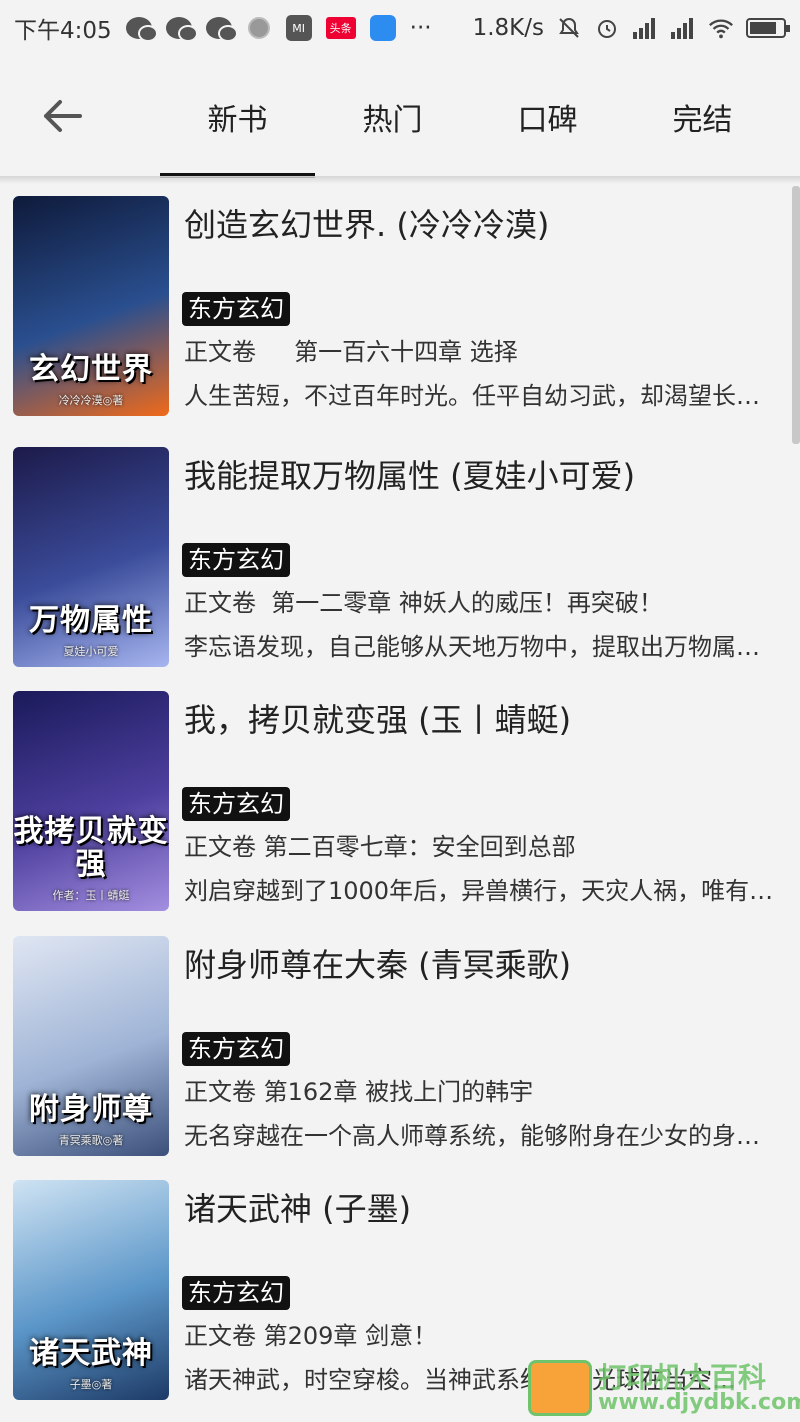 This screenshot has height=1422, width=800. What do you see at coordinates (237, 117) in the screenshot?
I see `tab-new-books: 新书` at bounding box center [237, 117].